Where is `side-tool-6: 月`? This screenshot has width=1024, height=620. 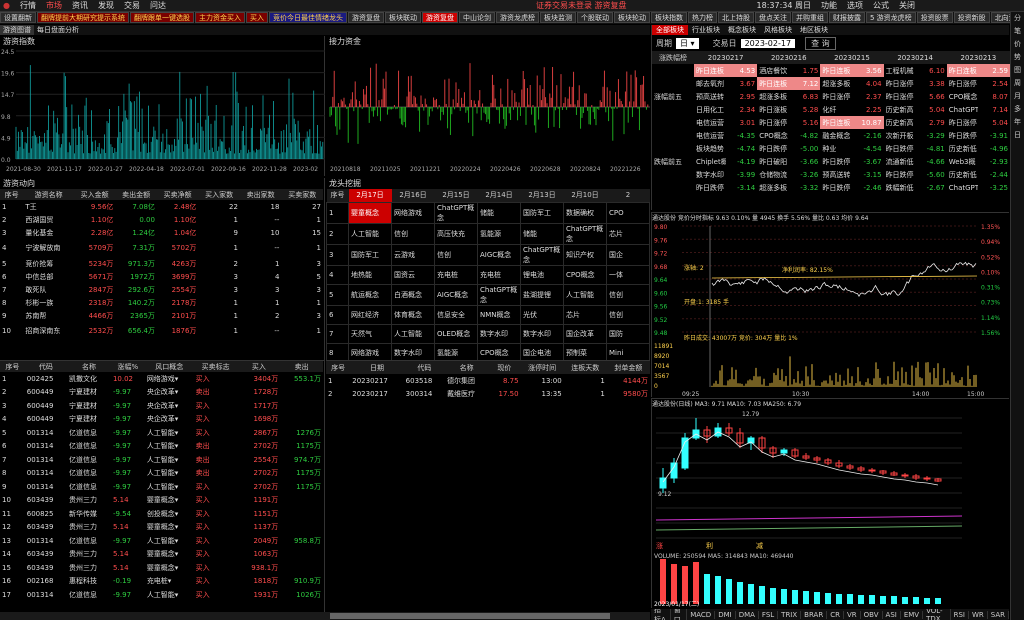
side-tool-6: 月 is located at coordinates (1017, 96).